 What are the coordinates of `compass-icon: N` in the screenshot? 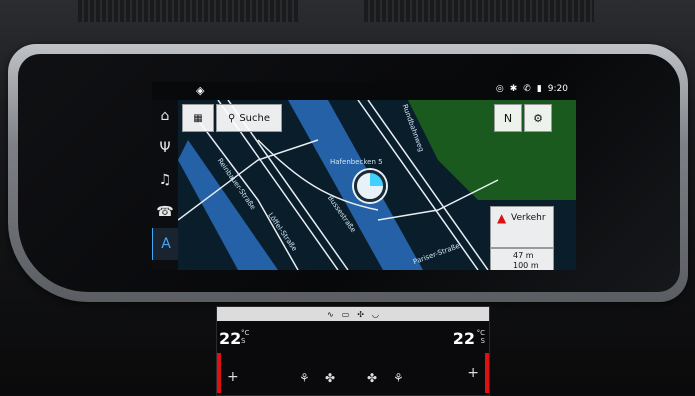 It's located at (508, 118).